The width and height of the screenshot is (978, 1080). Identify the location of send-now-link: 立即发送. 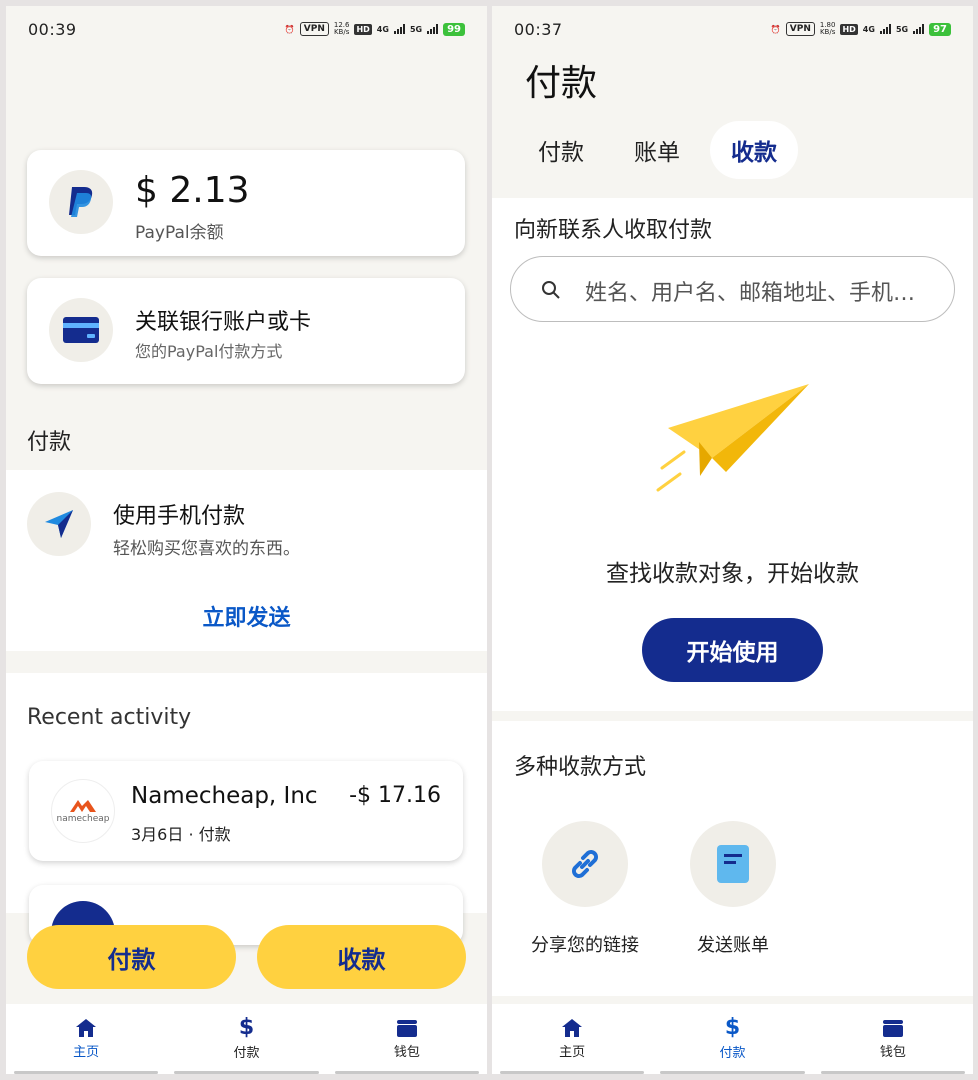
(246, 616).